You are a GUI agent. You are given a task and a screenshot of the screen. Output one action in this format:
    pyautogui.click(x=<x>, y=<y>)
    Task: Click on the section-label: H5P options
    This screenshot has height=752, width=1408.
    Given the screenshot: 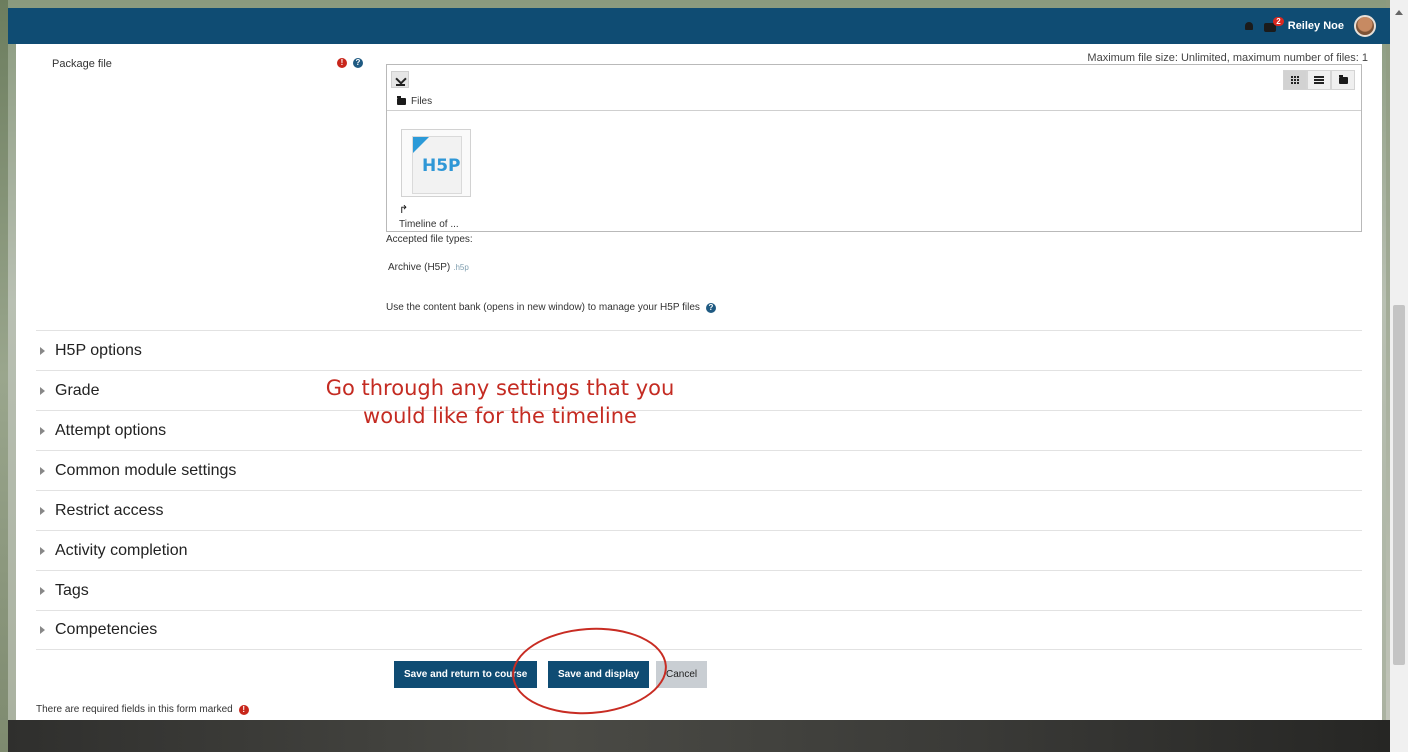 What is the action you would take?
    pyautogui.click(x=98, y=350)
    